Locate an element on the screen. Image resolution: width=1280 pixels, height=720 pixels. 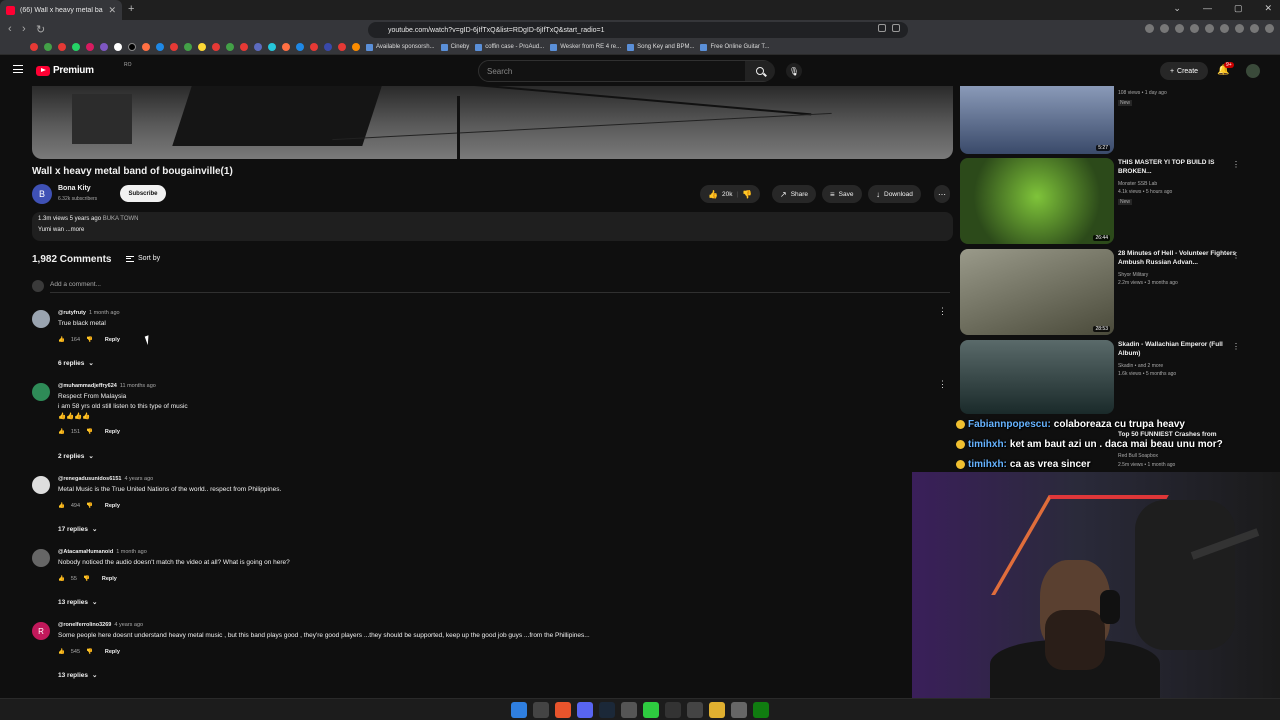
replies-toggle: 17 replies ⌄ is located at coordinates (77, 529).